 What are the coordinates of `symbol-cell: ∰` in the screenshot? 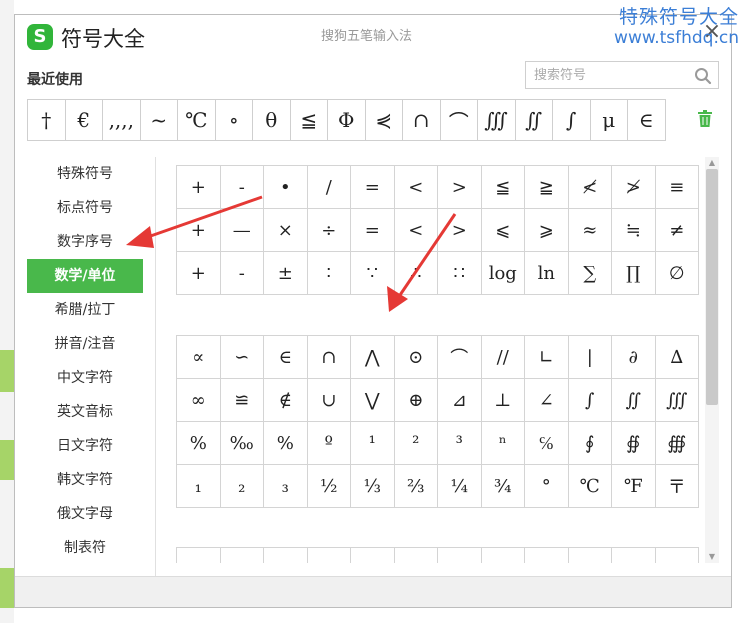 It's located at (676, 443).